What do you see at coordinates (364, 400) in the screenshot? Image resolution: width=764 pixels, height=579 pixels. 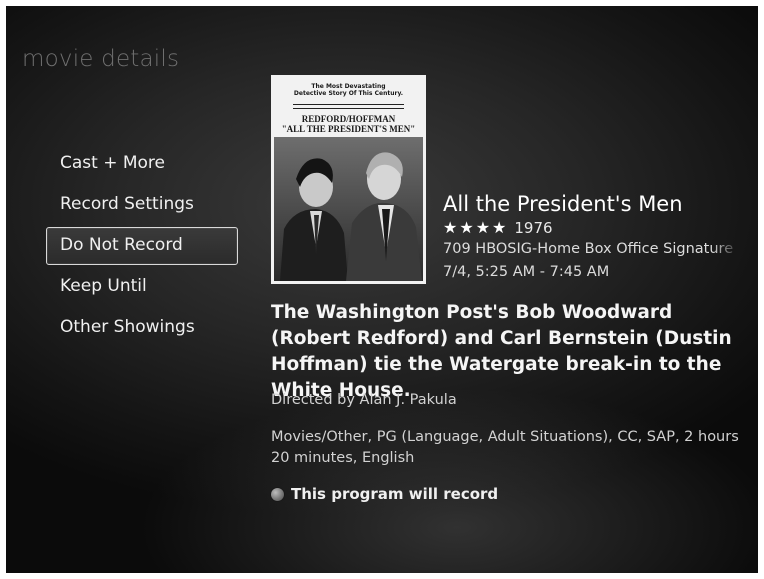 I see `director-credit: Directed by Alan J. Pakula` at bounding box center [364, 400].